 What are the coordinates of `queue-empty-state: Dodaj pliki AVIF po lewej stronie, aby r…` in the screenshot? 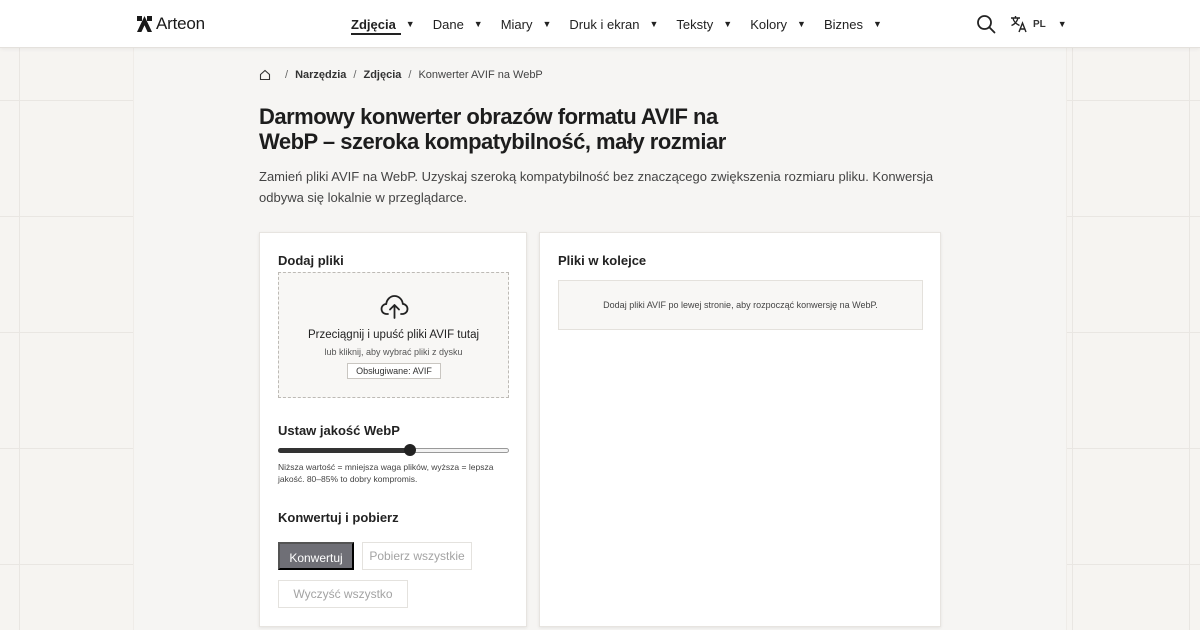 It's located at (740, 305).